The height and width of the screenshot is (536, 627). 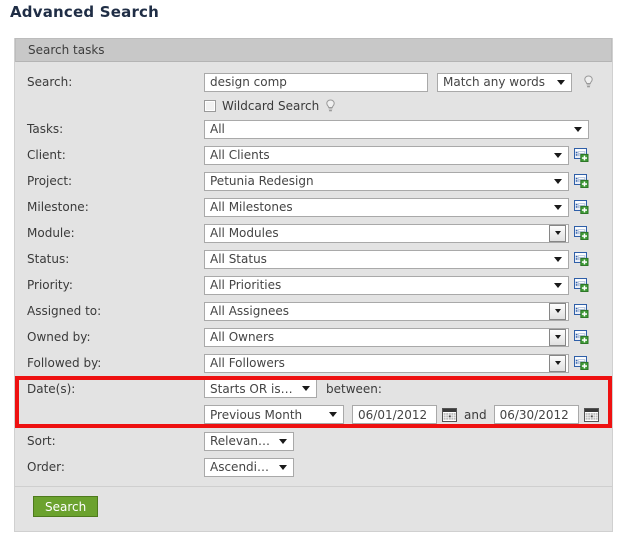 What do you see at coordinates (591, 414) in the screenshot?
I see `date-to-calendar-button` at bounding box center [591, 414].